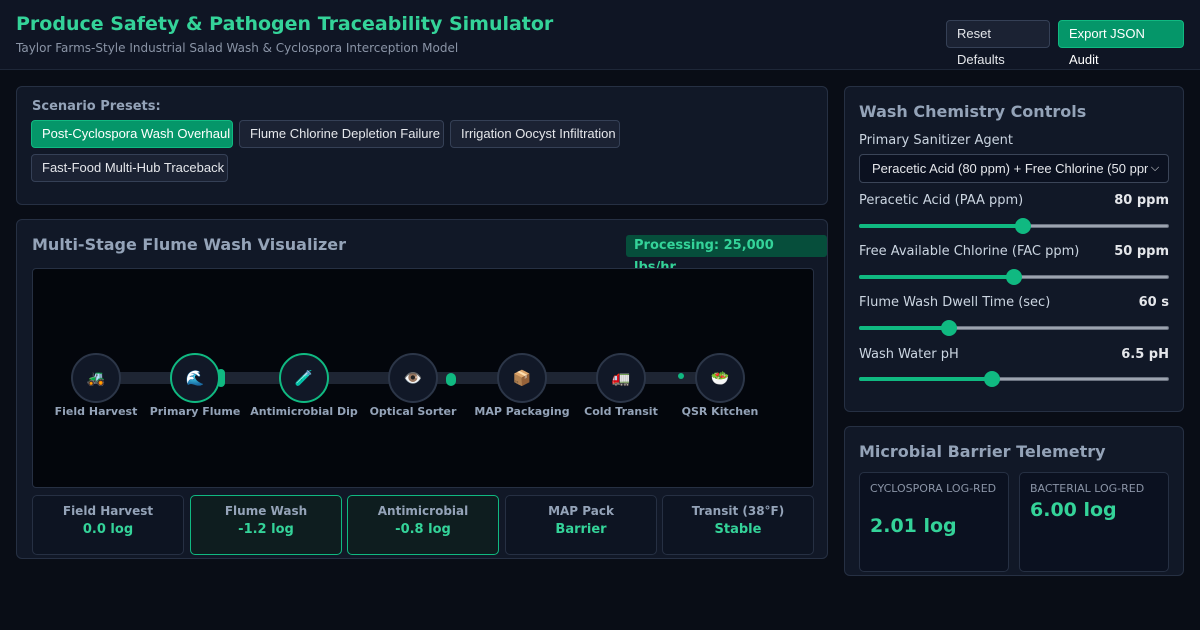 This screenshot has height=630, width=1200. I want to click on fac-slider, so click(1014, 277).